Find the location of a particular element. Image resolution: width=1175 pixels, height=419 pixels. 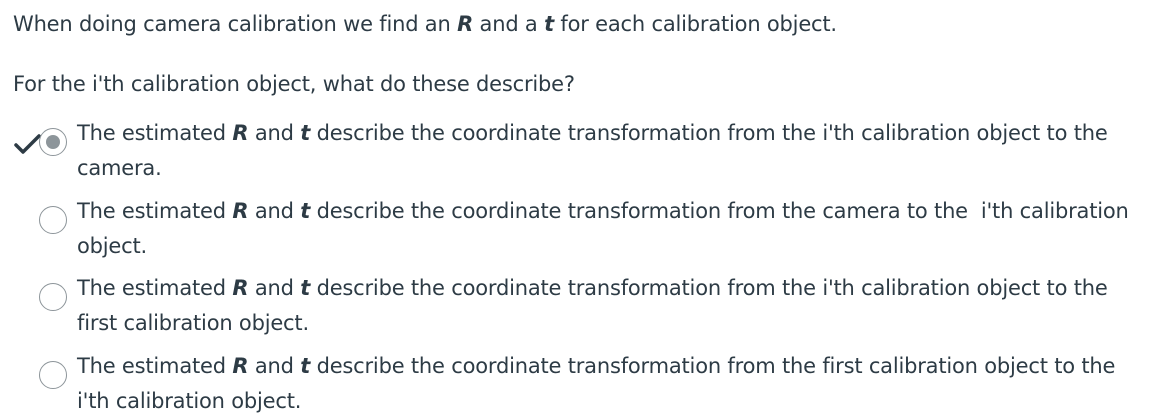

intro-text-mid: and a is located at coordinates (508, 24).